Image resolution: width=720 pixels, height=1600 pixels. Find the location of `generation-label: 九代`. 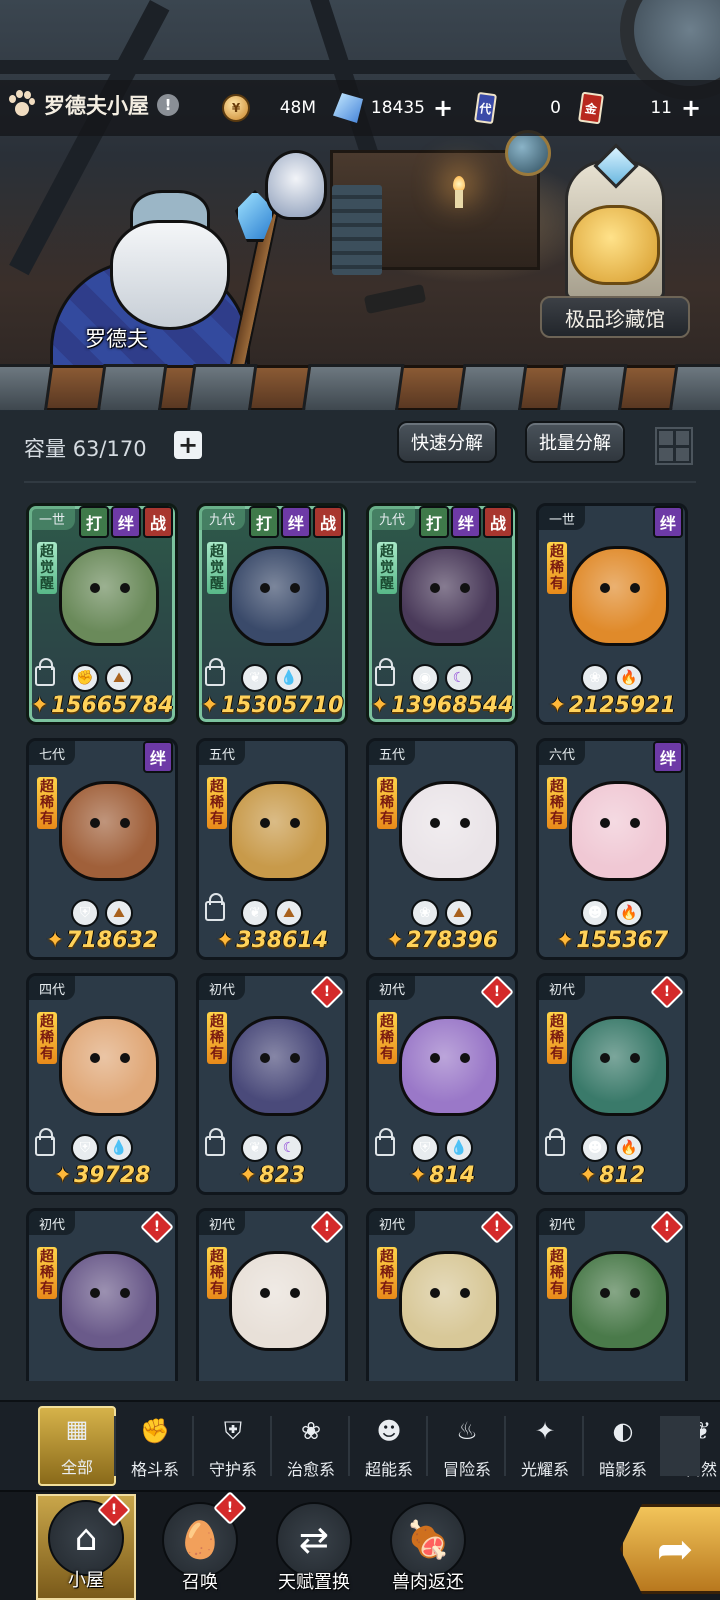

generation-label: 九代 is located at coordinates (392, 518).